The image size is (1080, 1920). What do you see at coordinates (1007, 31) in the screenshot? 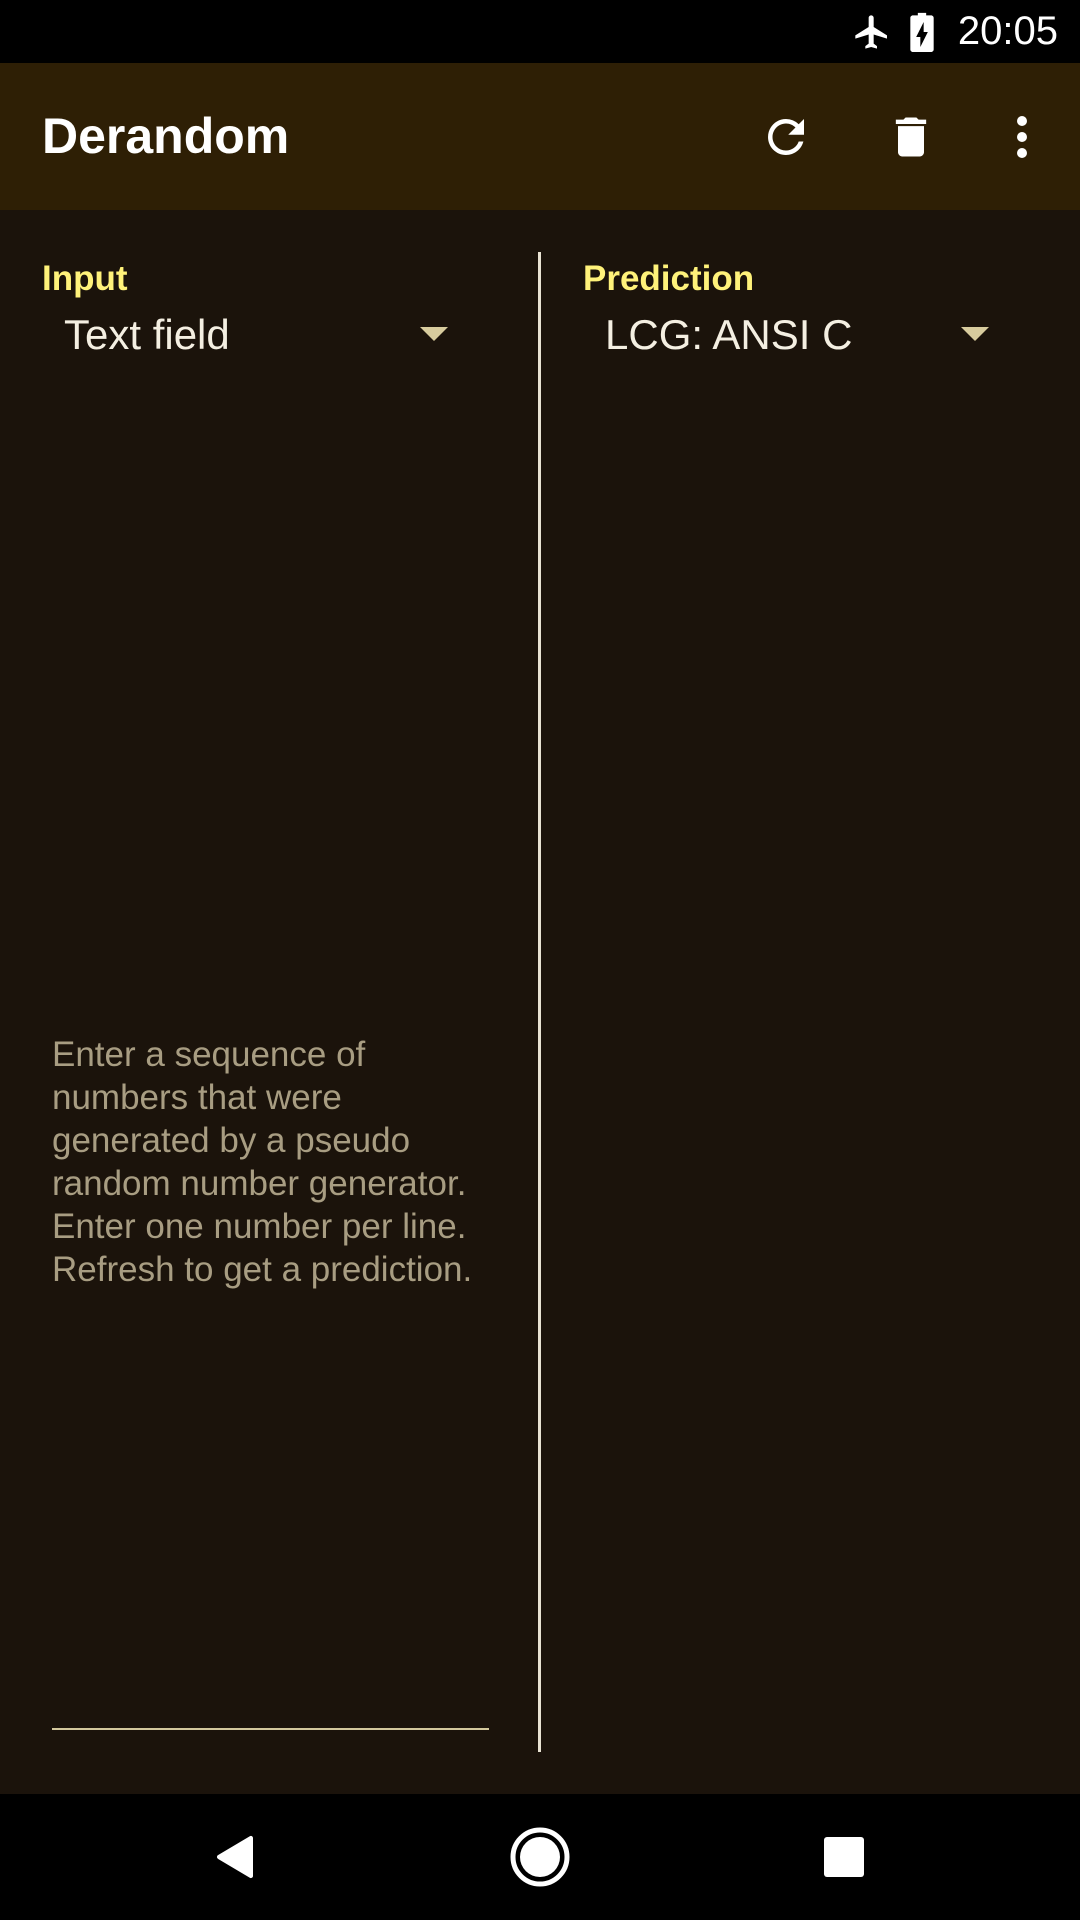
I see `status-time: 20:05` at bounding box center [1007, 31].